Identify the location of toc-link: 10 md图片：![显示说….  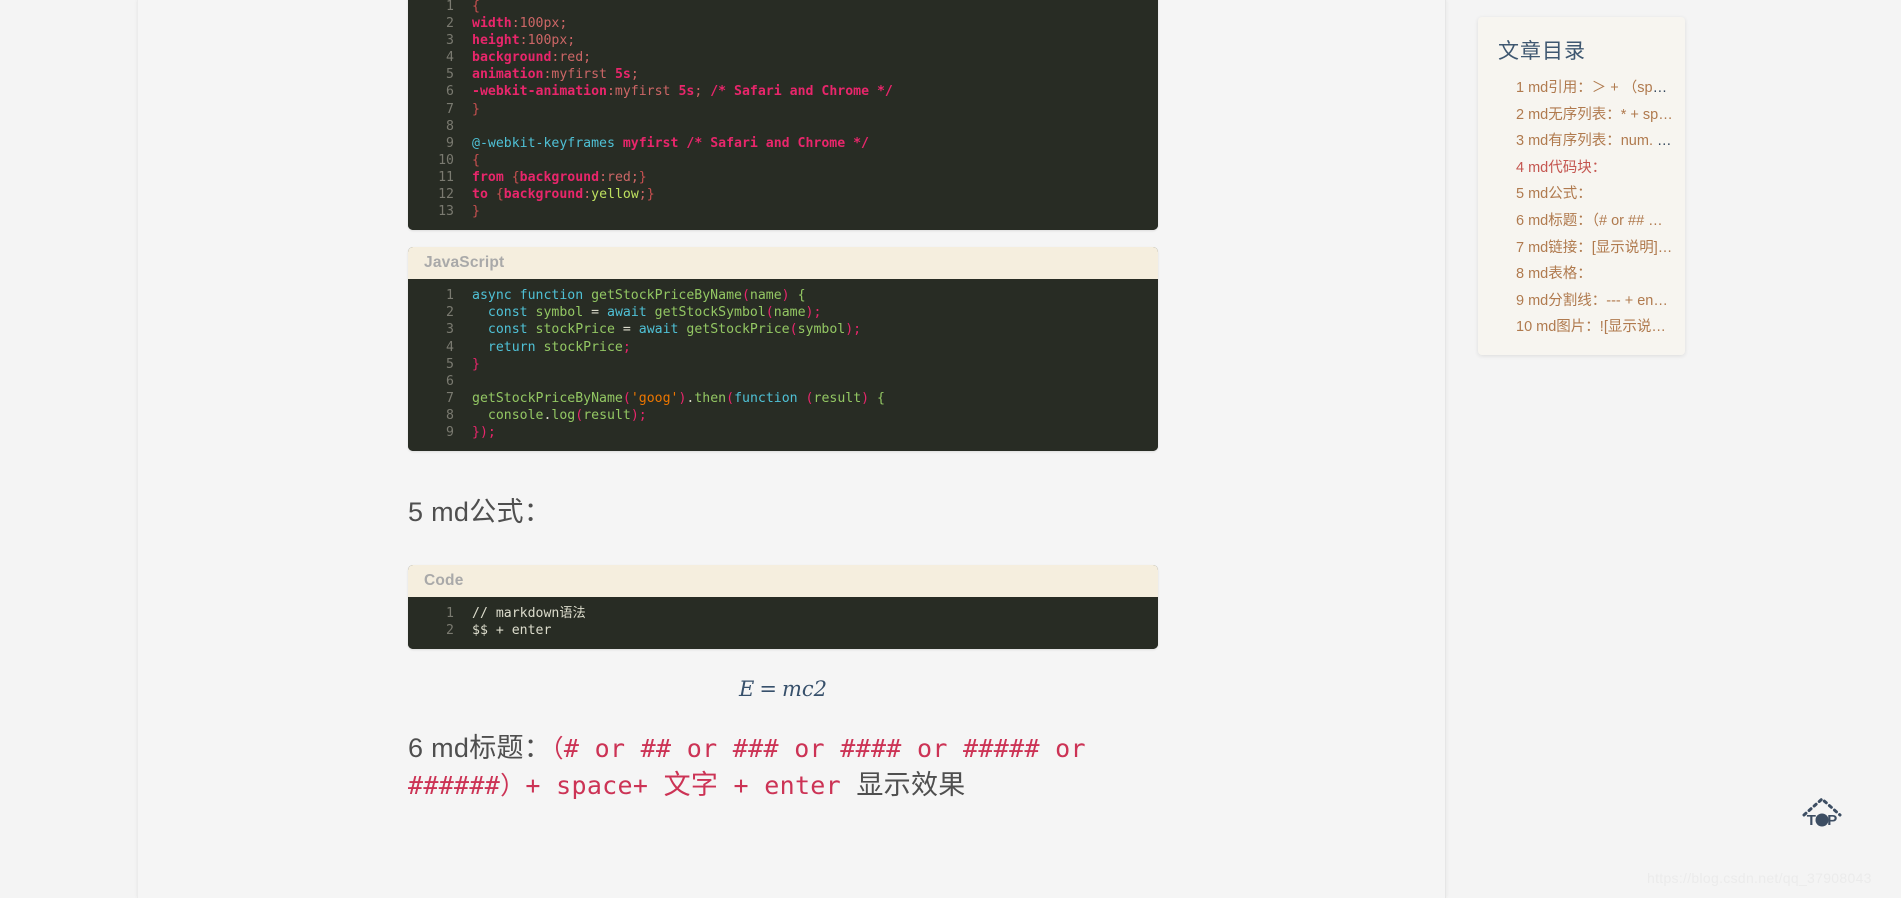
(1591, 327).